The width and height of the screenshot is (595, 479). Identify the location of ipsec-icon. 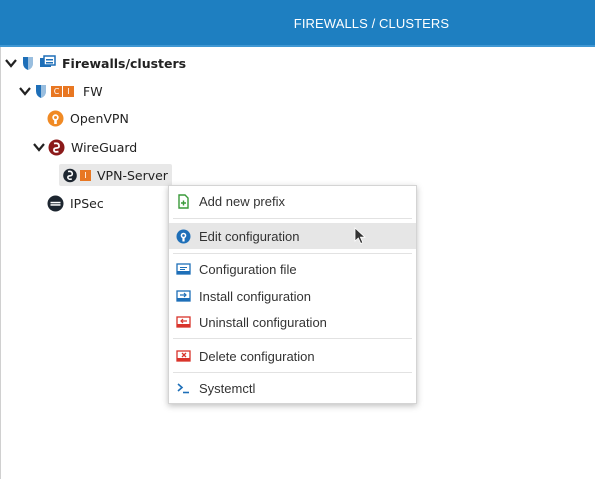
(55, 203).